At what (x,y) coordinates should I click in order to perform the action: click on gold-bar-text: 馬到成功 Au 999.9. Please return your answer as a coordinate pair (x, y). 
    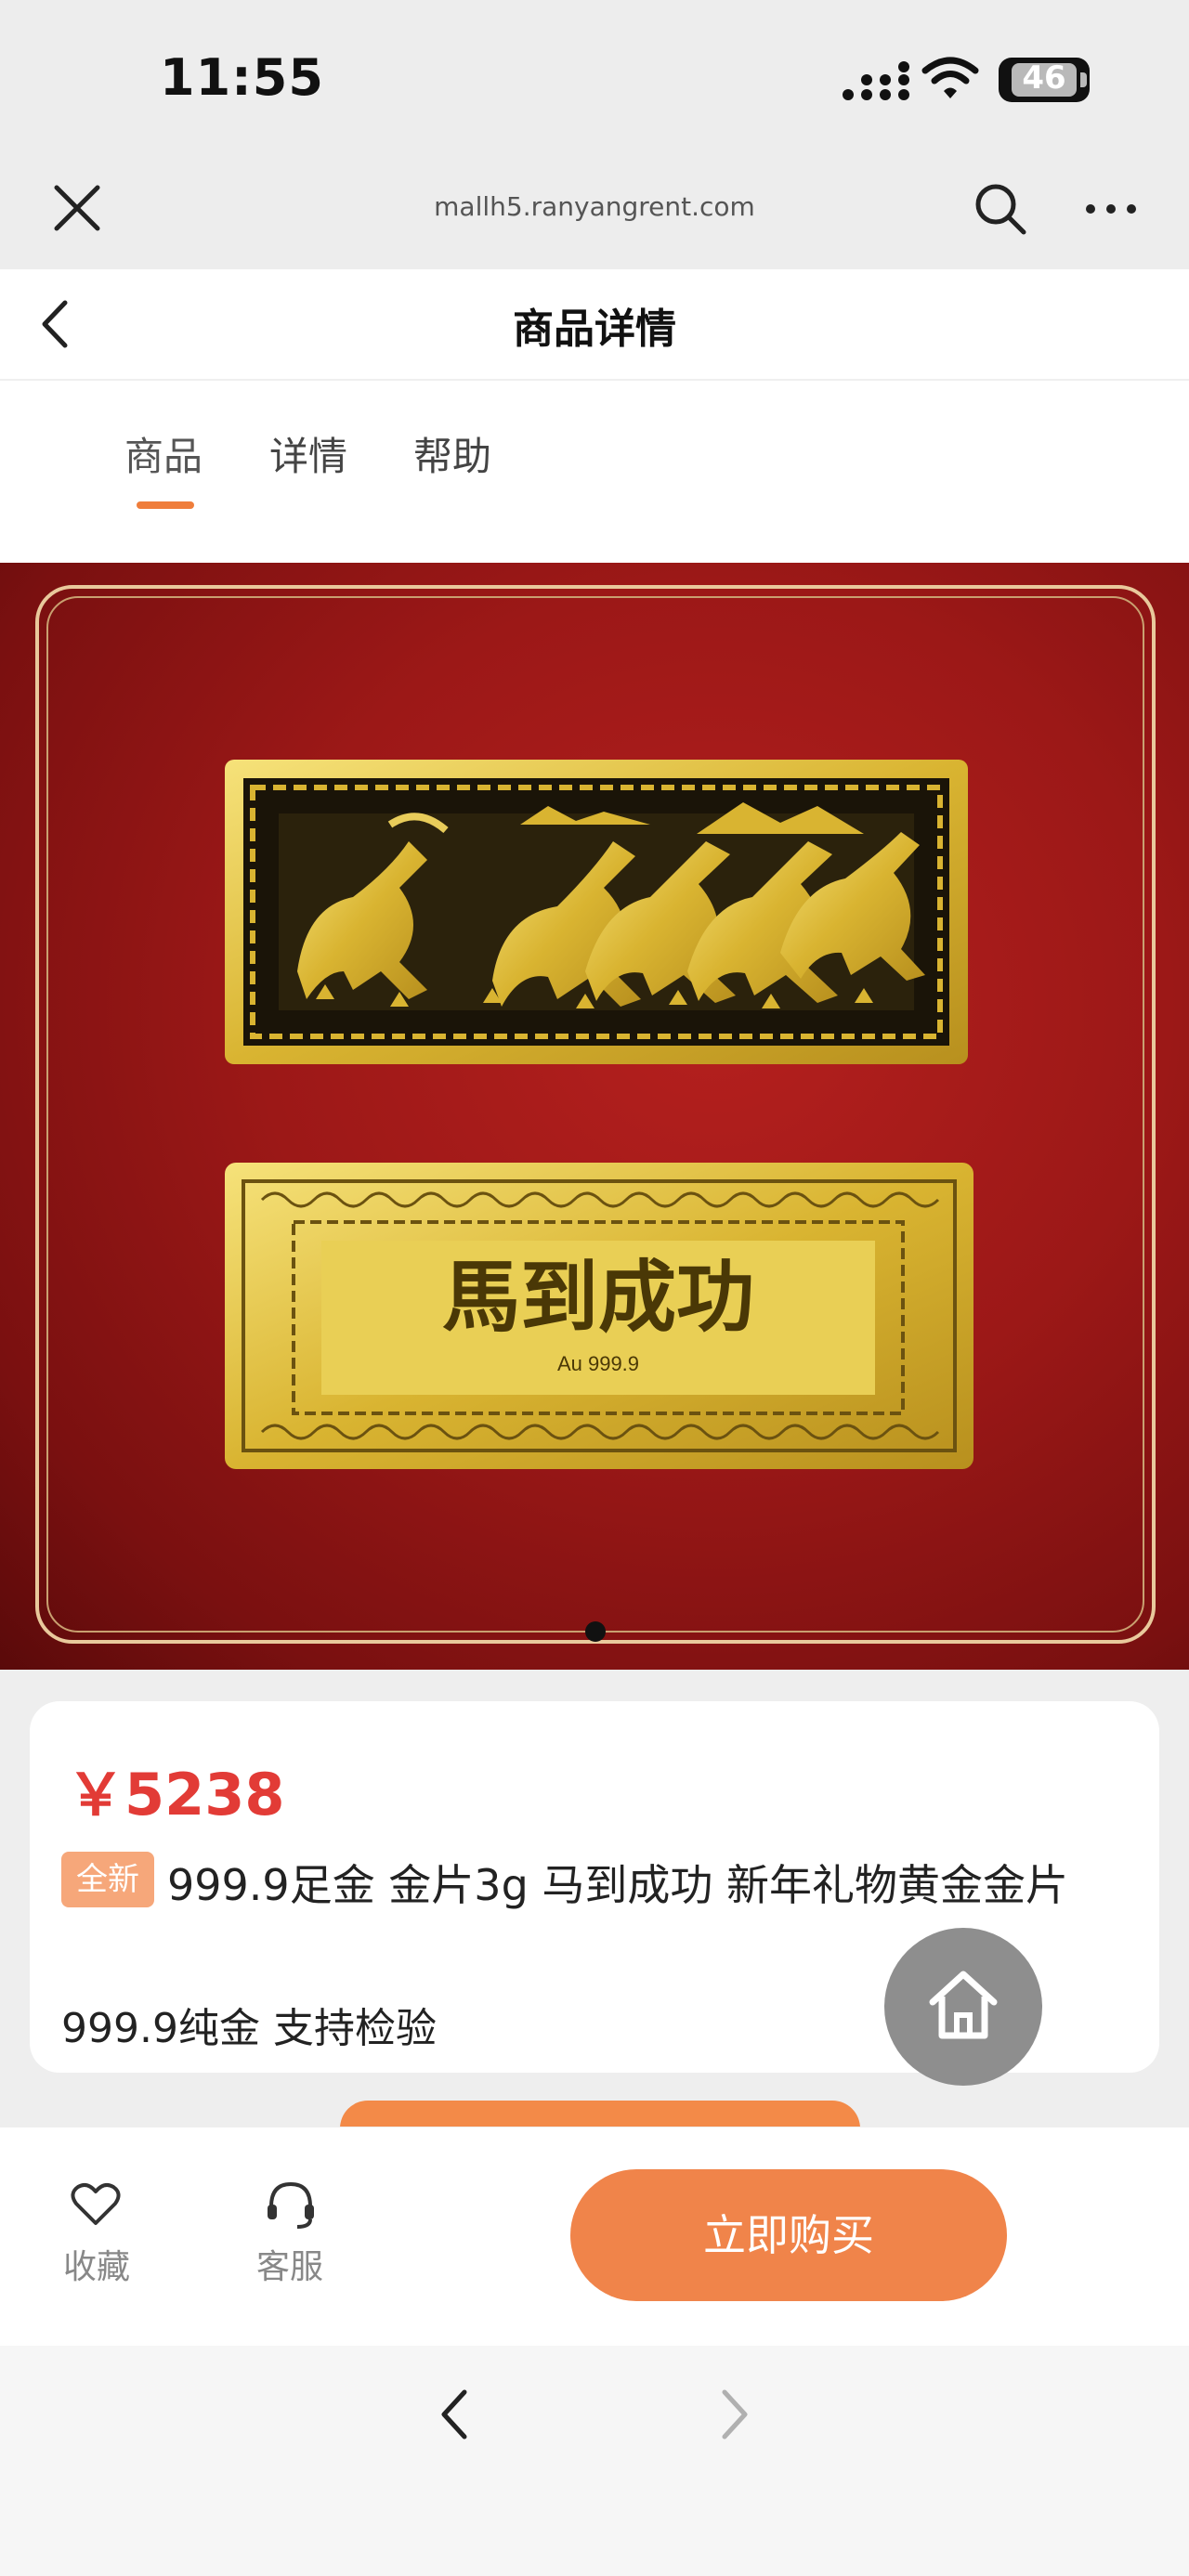
    Looking at the image, I should click on (599, 1316).